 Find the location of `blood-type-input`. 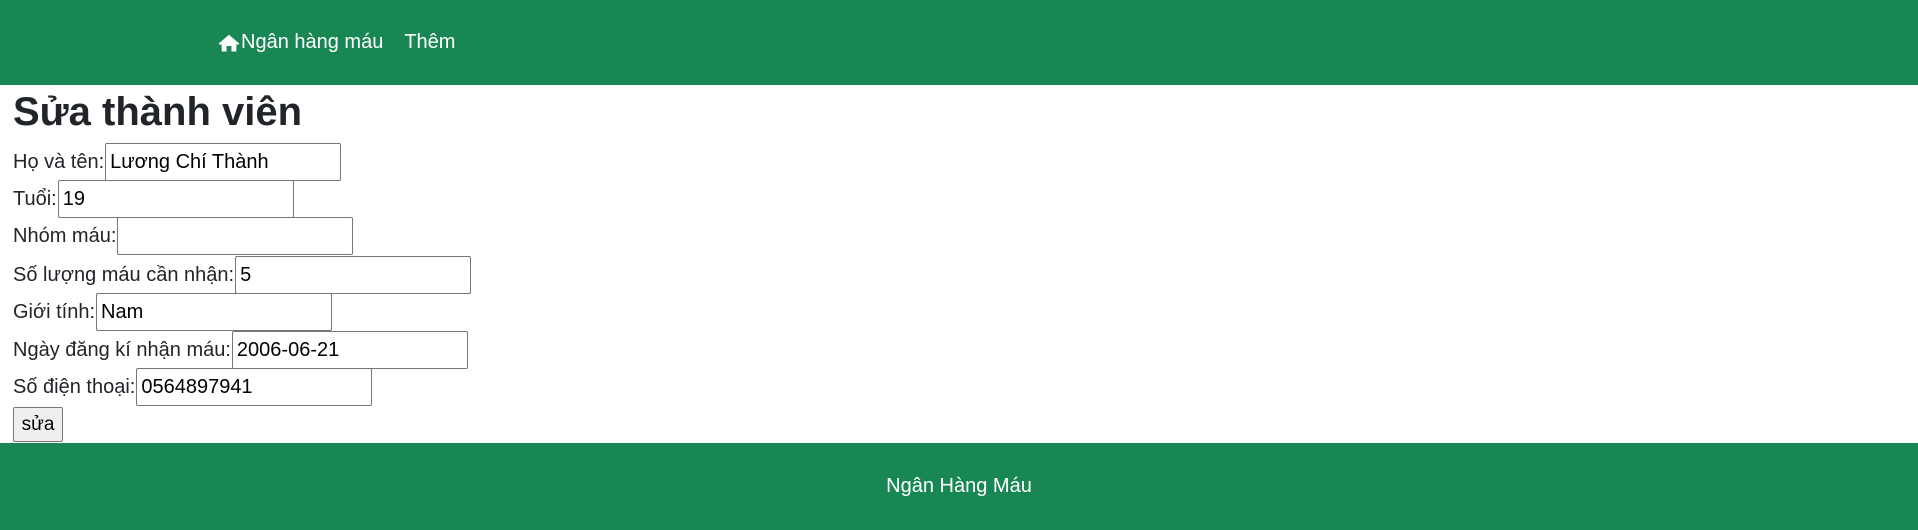

blood-type-input is located at coordinates (235, 236).